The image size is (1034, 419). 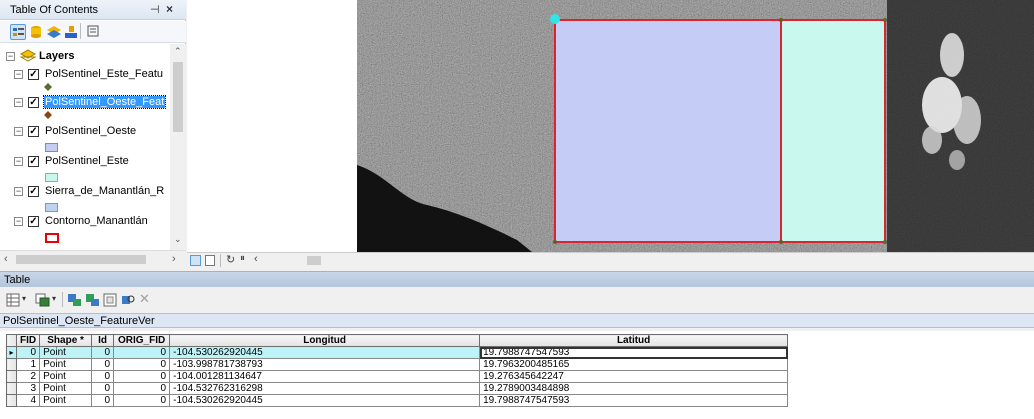 I want to click on switch-selection-icon, so click(x=92, y=300).